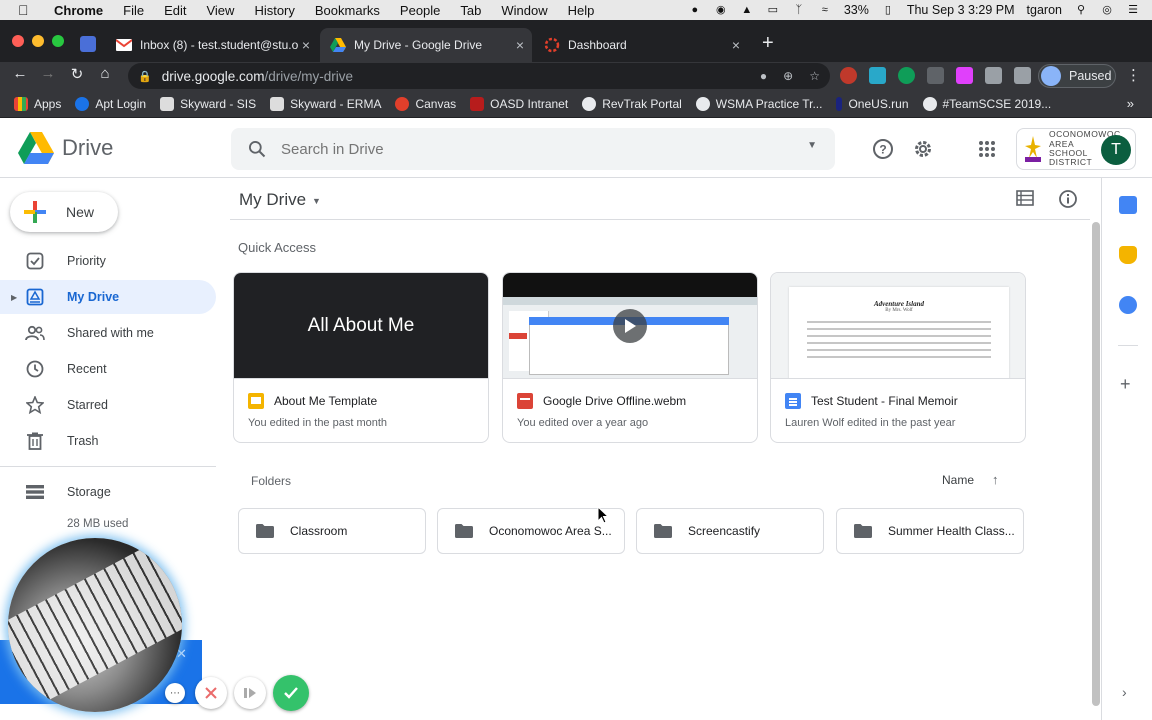  Describe the element at coordinates (923, 149) in the screenshot. I see `settings-gear-icon` at that location.